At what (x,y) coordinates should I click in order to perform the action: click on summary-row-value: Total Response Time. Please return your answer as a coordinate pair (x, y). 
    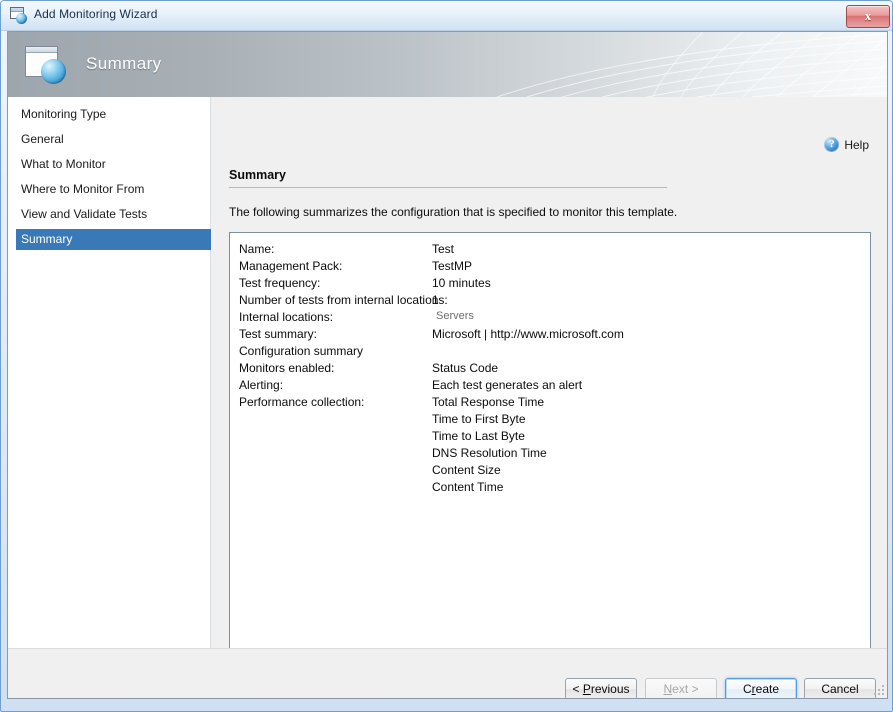
    Looking at the image, I should click on (488, 402).